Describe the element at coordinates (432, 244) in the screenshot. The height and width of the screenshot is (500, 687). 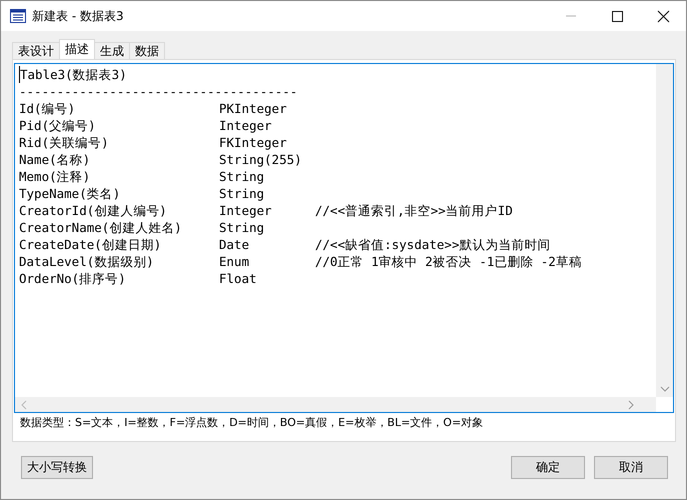
I see `field-comment: //<<缺省值:sysdate>>默认为当前时间` at that location.